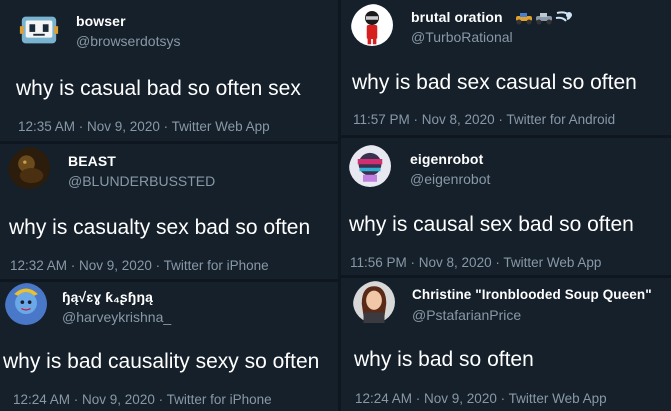  I want to click on user-handle: @TurboRational, so click(462, 37).